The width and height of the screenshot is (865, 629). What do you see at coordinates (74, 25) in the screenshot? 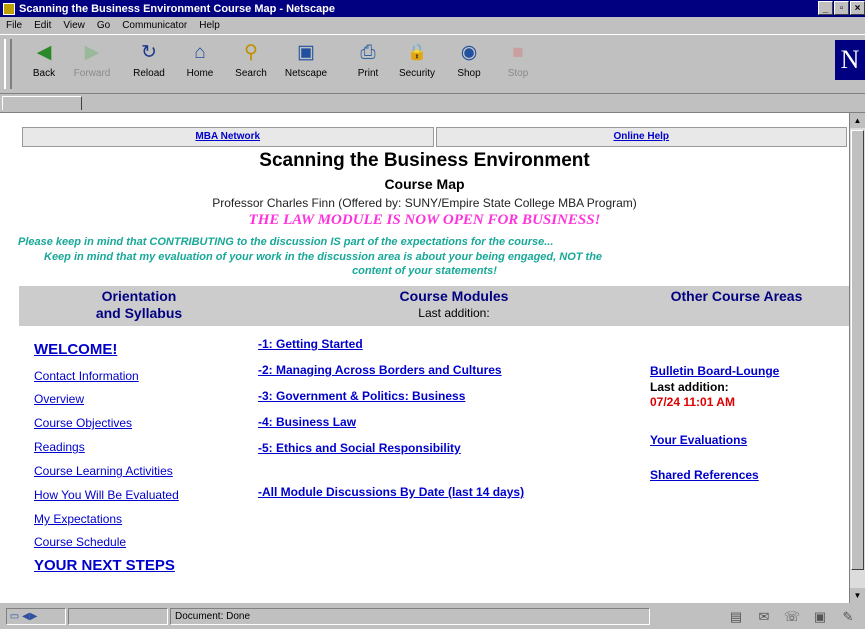
I see `menu-view: View` at bounding box center [74, 25].